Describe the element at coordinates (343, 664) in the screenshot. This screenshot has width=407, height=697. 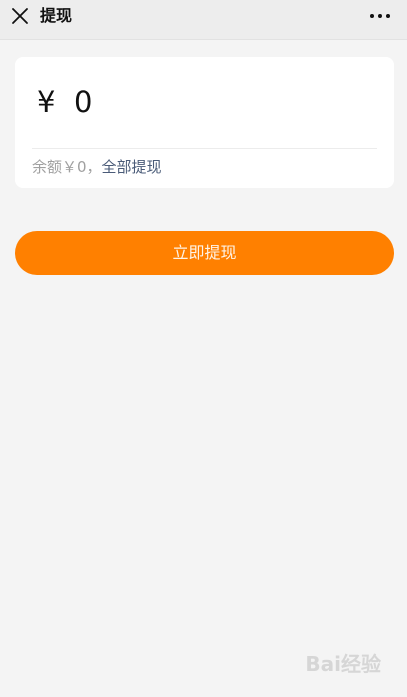
I see `watermark: Bai经验` at that location.